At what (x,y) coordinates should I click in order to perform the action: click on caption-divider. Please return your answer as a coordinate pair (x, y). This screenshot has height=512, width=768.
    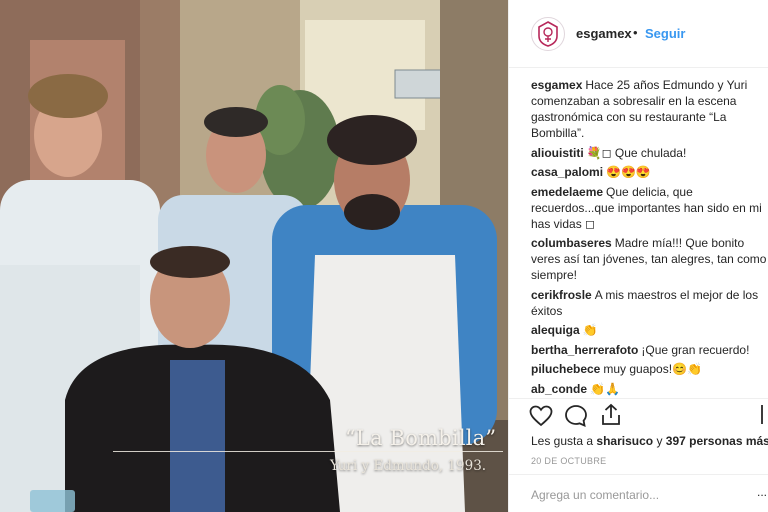
    Looking at the image, I should click on (308, 451).